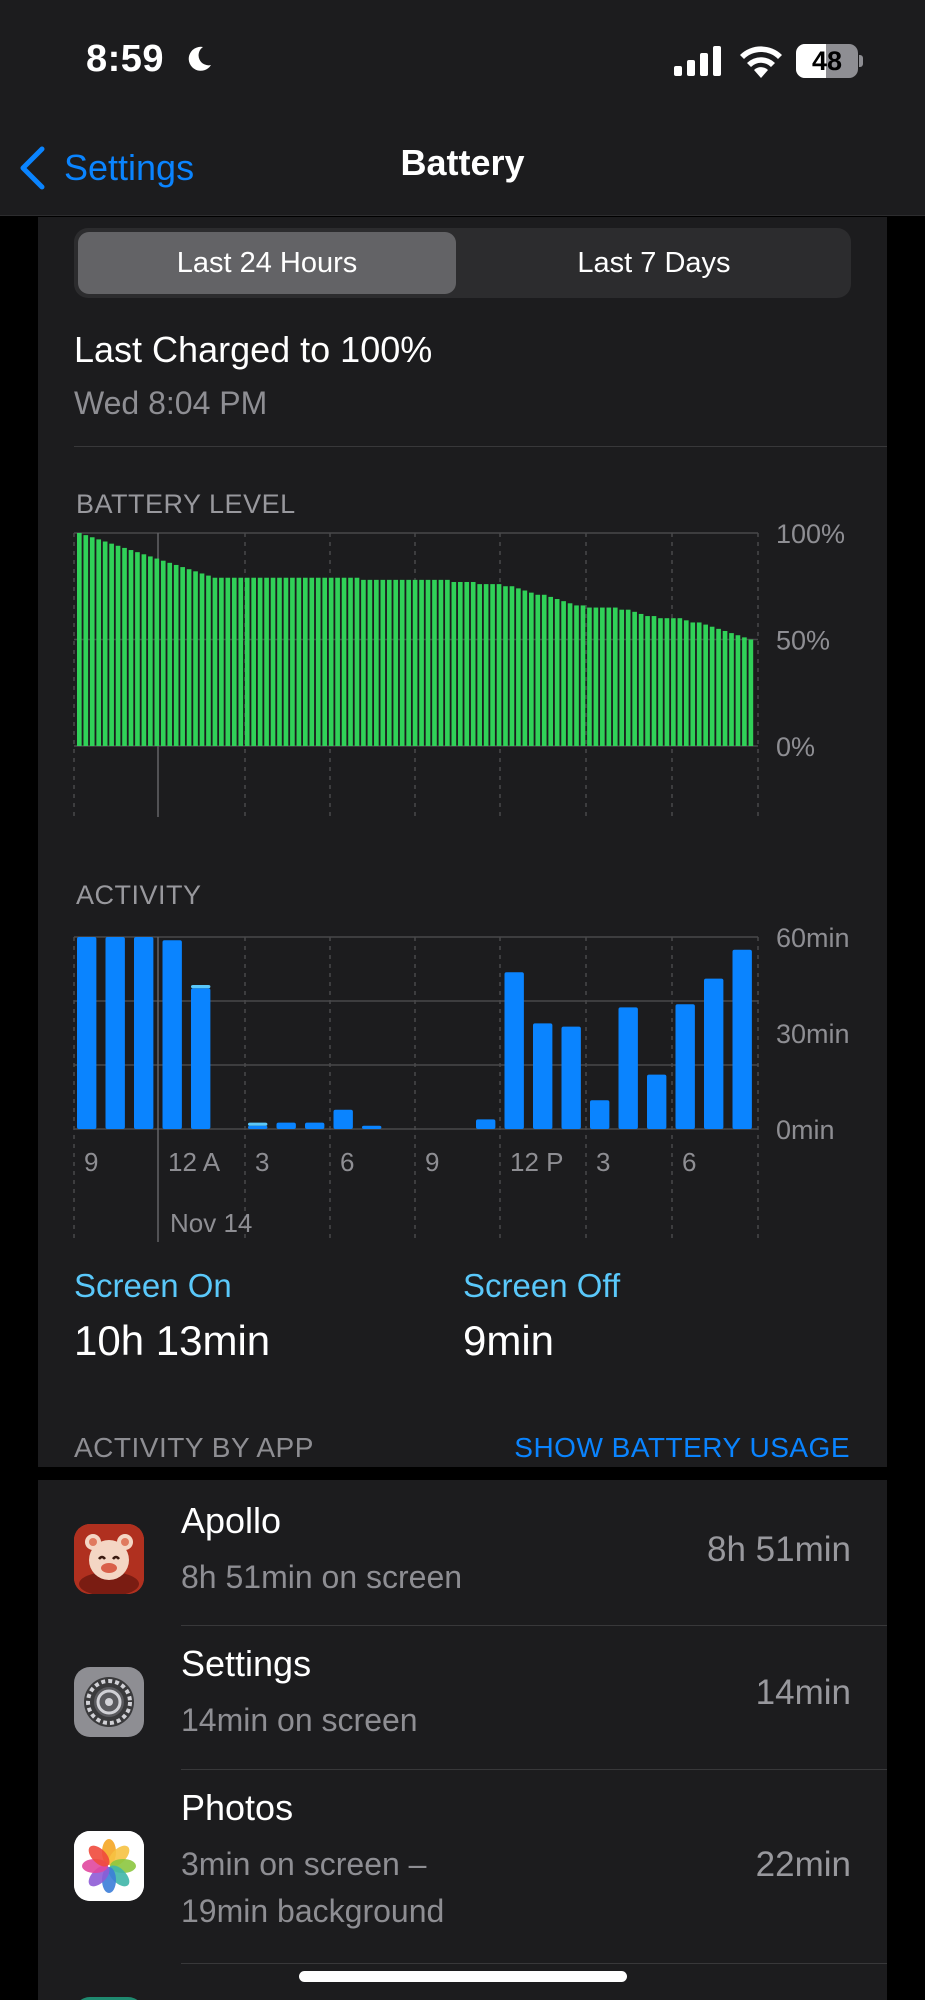 This screenshot has width=925, height=2000. Describe the element at coordinates (803, 641) in the screenshot. I see `y-tick-label: 50%` at that location.